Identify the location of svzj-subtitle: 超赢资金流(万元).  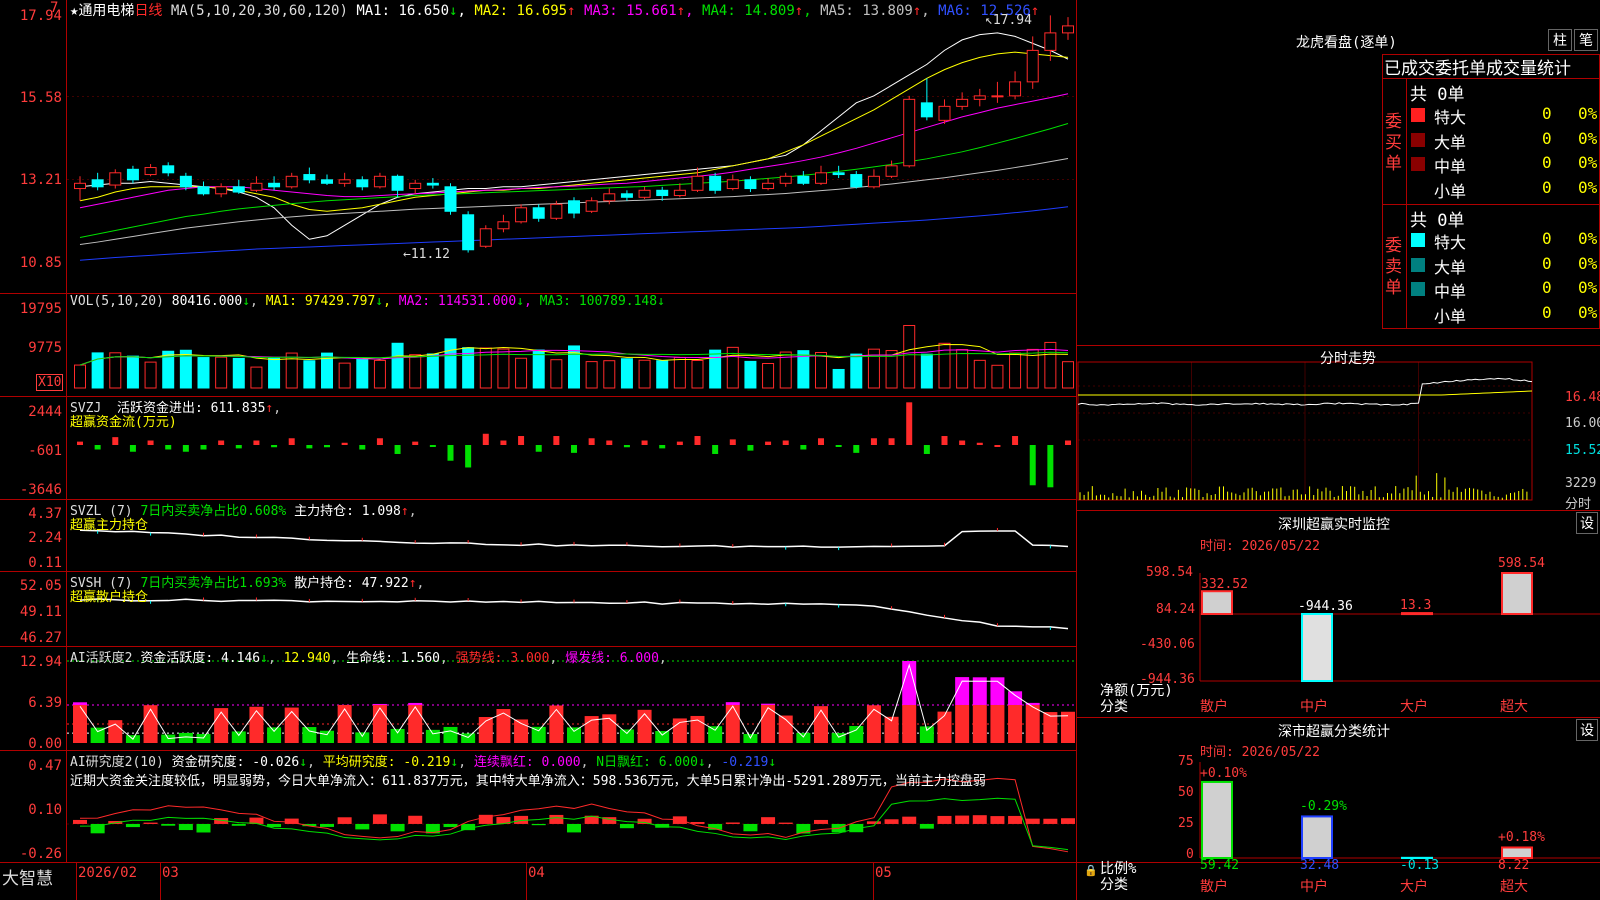
(123, 422).